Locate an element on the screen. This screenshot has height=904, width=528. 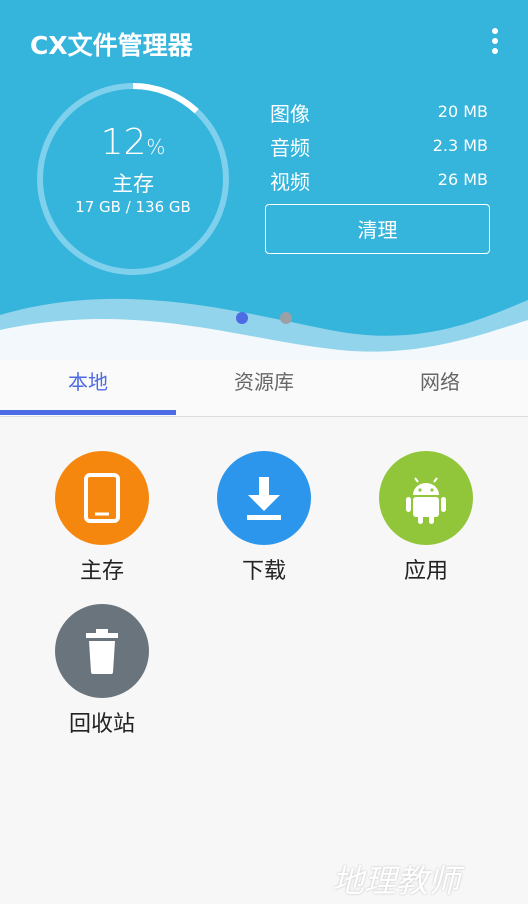
stat-row-audio: 音频 2.3 MB is located at coordinates (379, 147).